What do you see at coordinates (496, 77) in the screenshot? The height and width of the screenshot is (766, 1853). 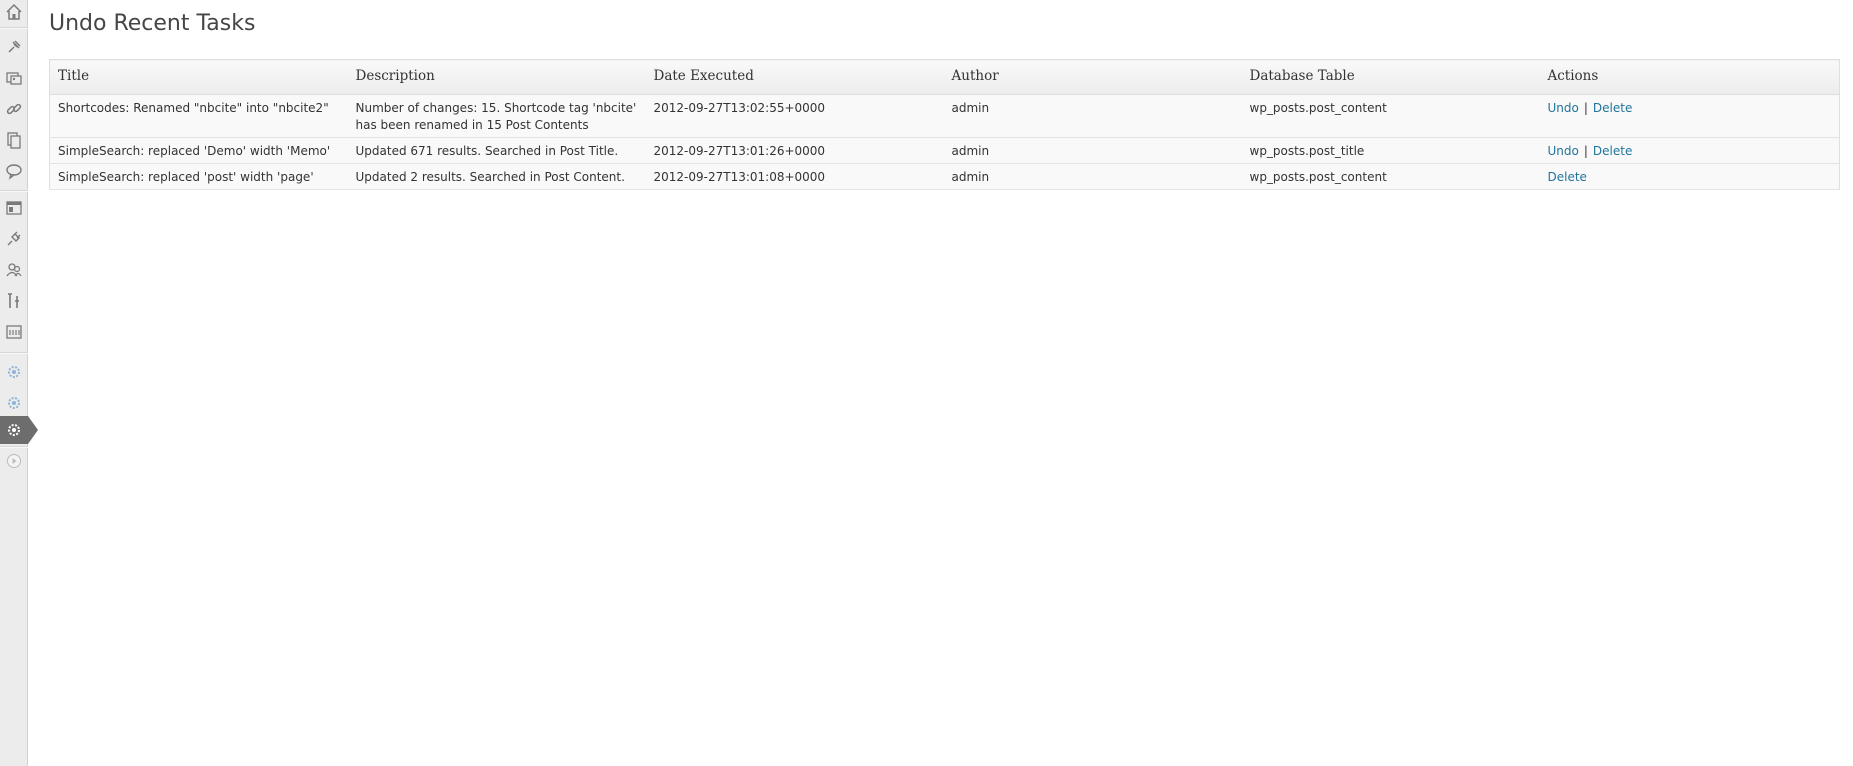 I see `column-header-description: Description` at bounding box center [496, 77].